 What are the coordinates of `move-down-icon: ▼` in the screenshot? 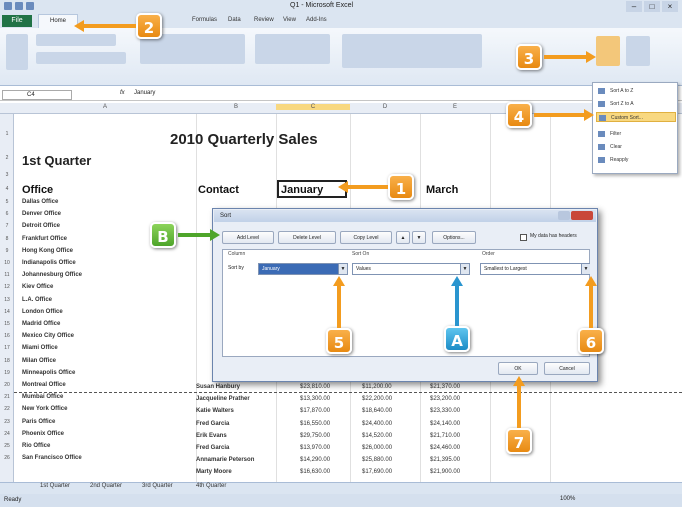 It's located at (419, 237).